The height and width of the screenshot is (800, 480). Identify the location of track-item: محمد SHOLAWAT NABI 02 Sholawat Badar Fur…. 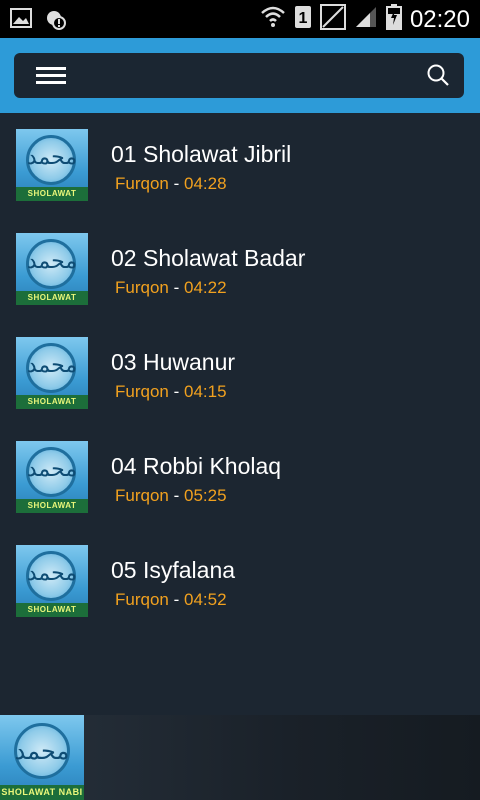
(240, 269).